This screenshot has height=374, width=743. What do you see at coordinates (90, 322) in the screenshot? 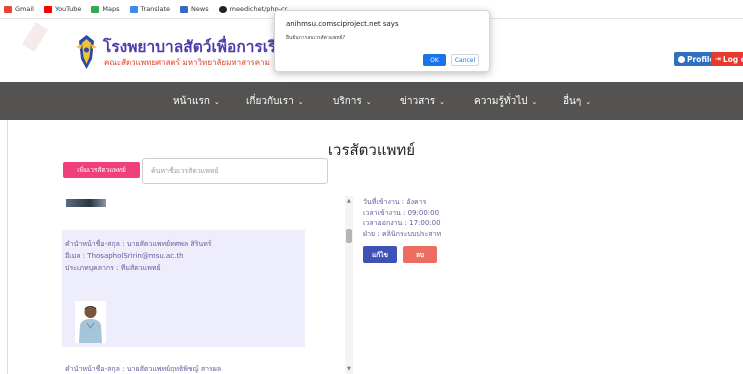
I see `vet-photo` at bounding box center [90, 322].